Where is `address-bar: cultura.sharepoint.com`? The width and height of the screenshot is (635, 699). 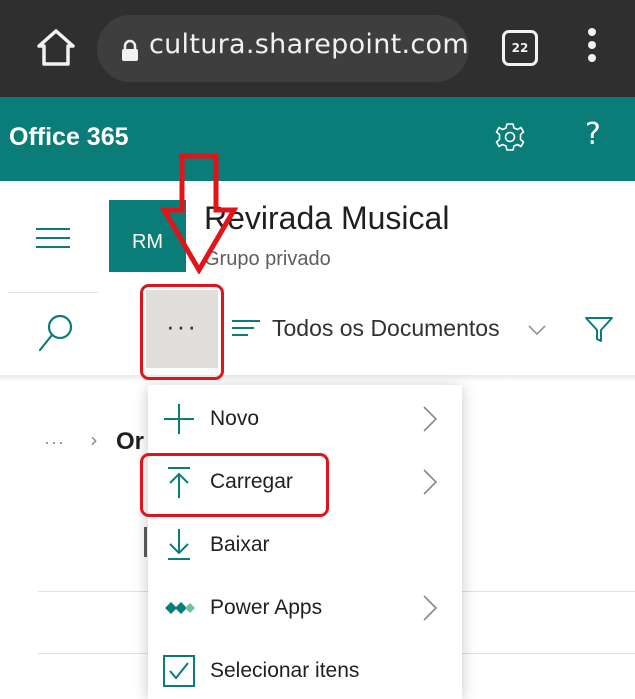 address-bar: cultura.sharepoint.com is located at coordinates (283, 48).